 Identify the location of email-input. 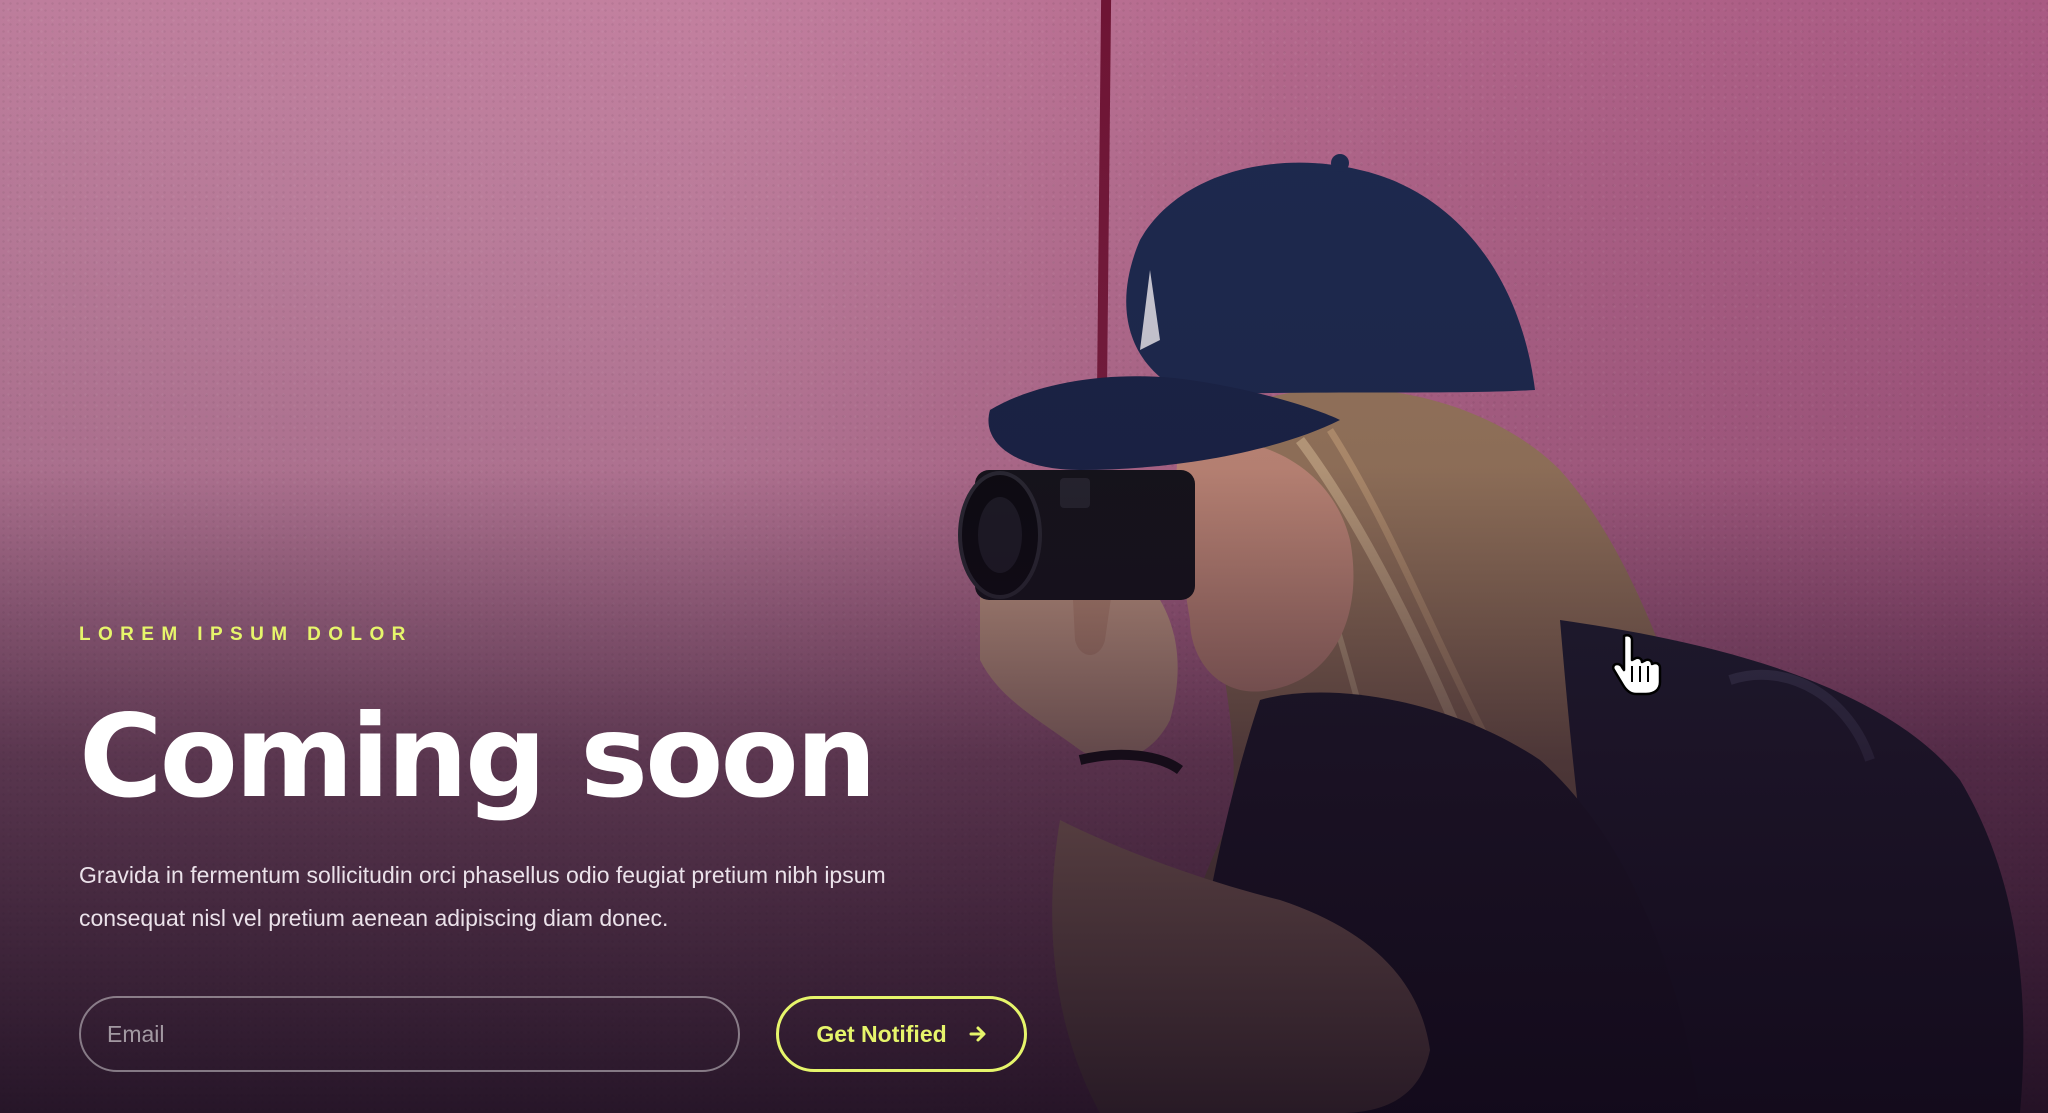
(409, 1034).